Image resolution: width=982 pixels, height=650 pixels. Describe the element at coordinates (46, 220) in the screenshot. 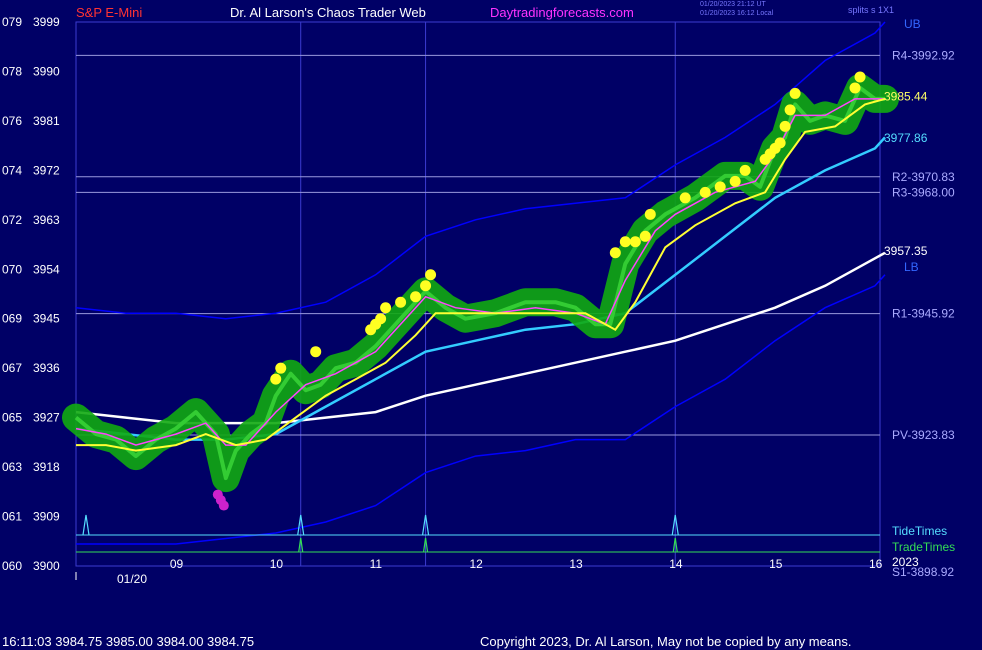

I see `y-tick-value: 3963` at that location.